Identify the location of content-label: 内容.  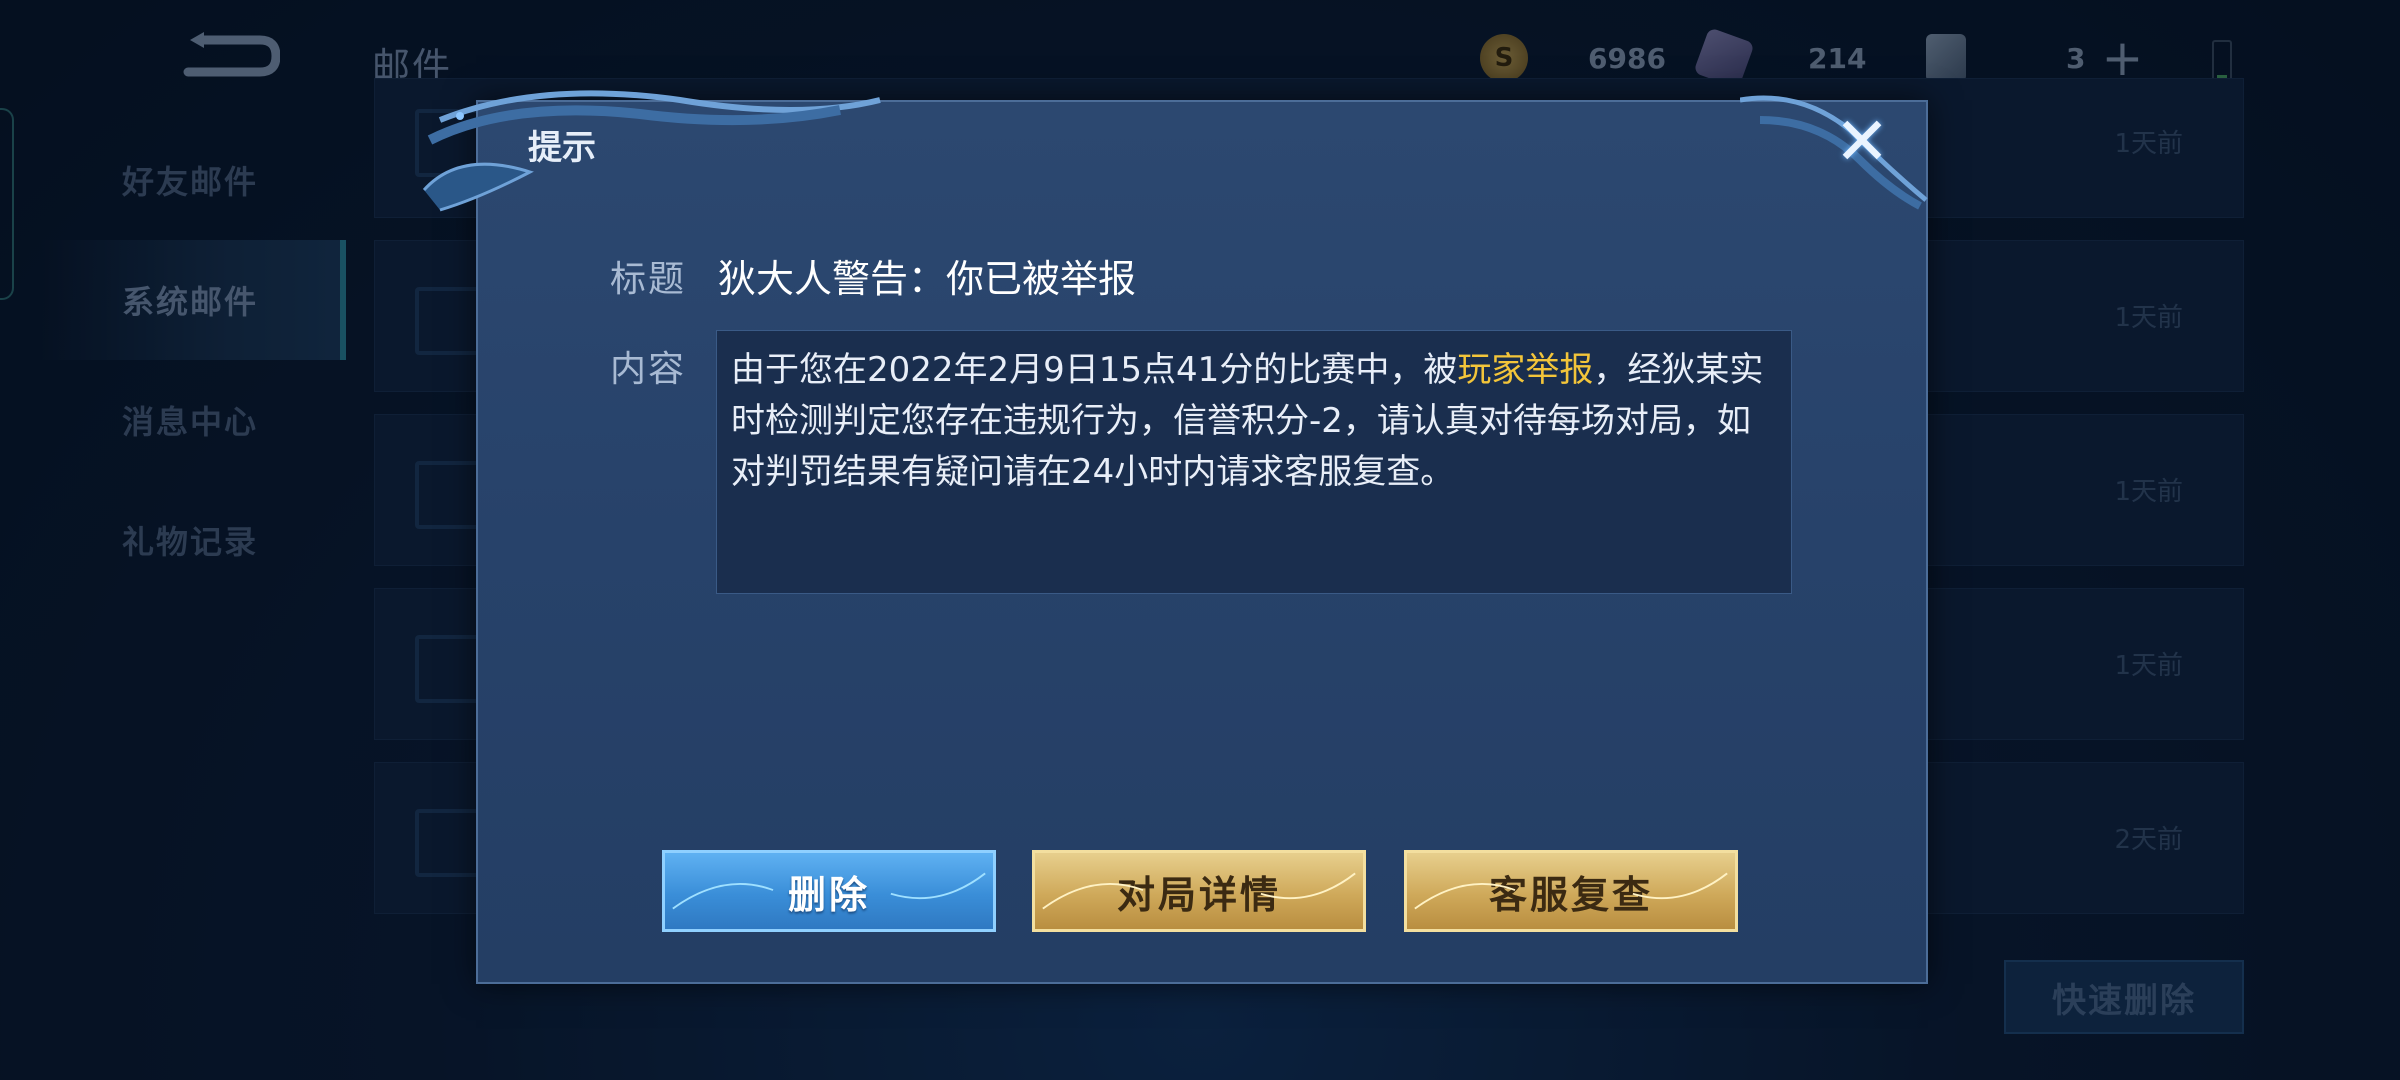
(648, 369).